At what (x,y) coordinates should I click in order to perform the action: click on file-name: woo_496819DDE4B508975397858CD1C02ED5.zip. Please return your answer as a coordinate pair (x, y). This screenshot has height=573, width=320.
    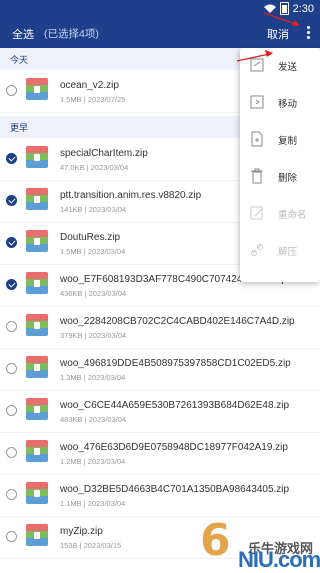
    Looking at the image, I should click on (175, 363).